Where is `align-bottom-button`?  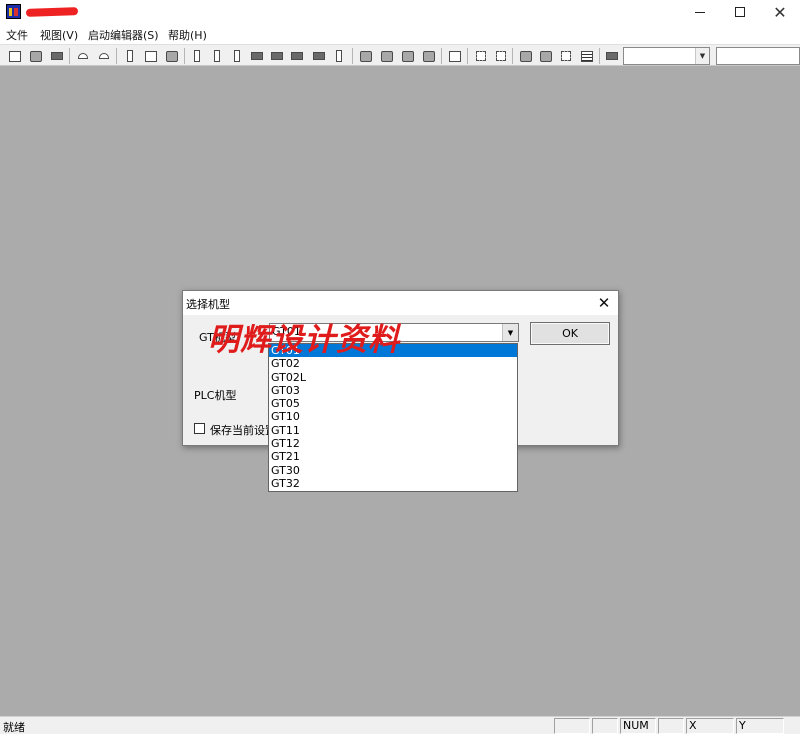 align-bottom-button is located at coordinates (297, 56).